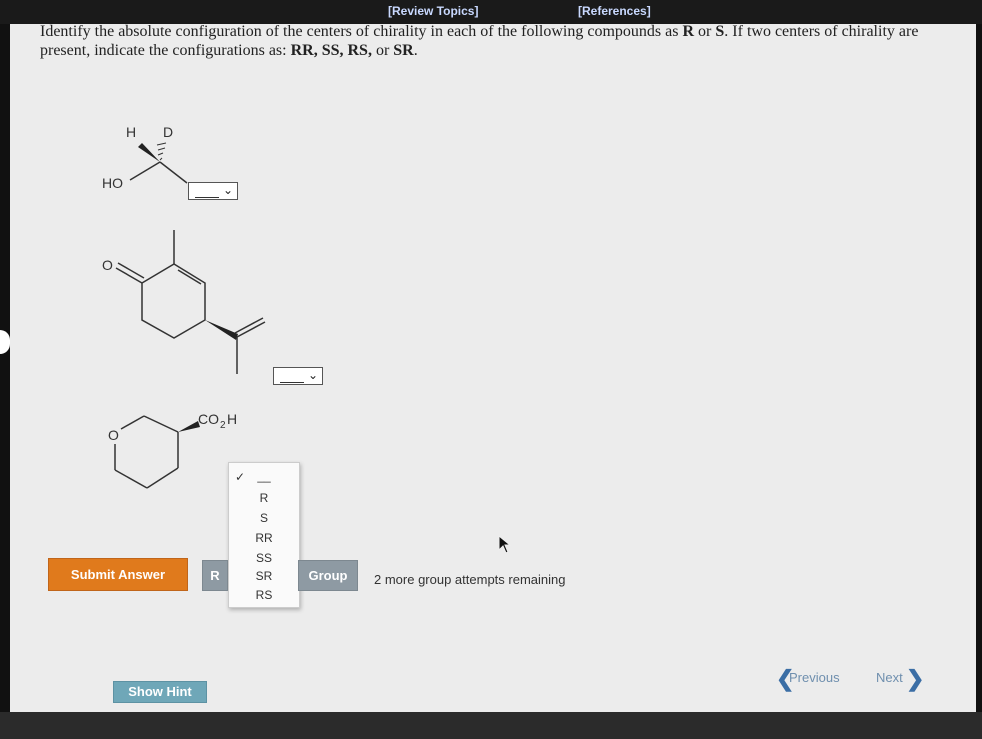 The width and height of the screenshot is (982, 739). Describe the element at coordinates (145, 157) in the screenshot. I see `molecule-1: H D HO` at that location.